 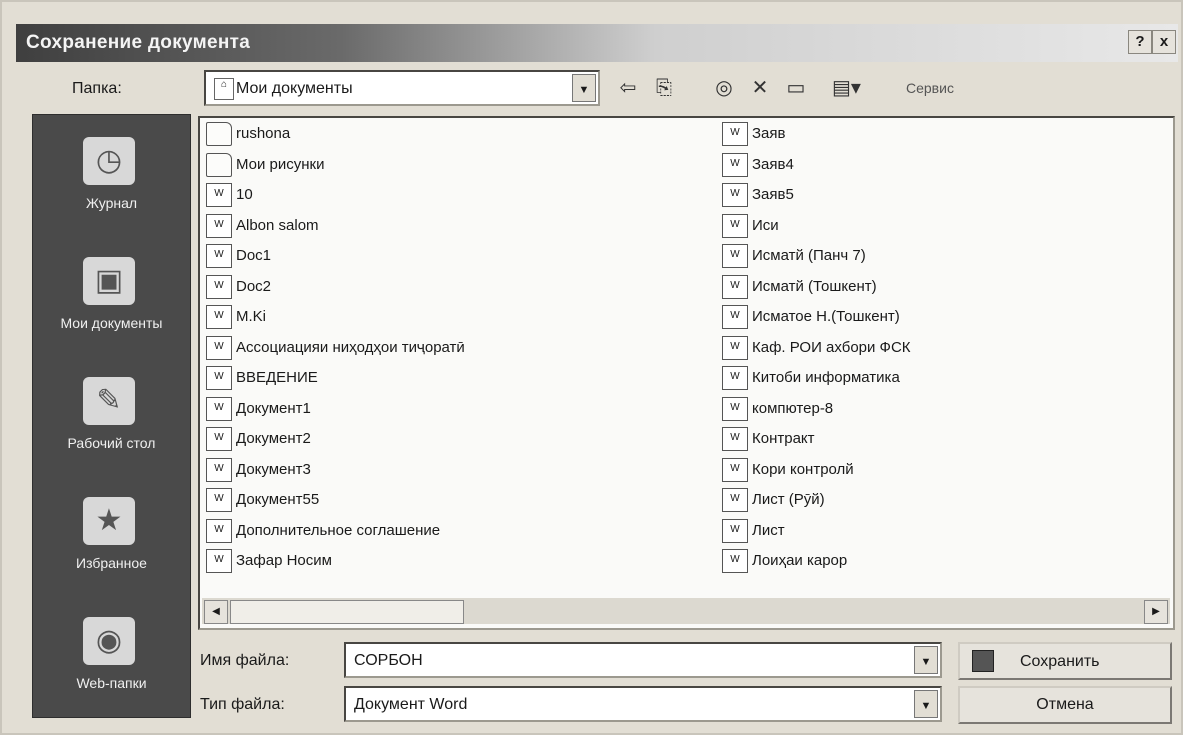 I want to click on file-name: Заяв4, so click(x=773, y=164).